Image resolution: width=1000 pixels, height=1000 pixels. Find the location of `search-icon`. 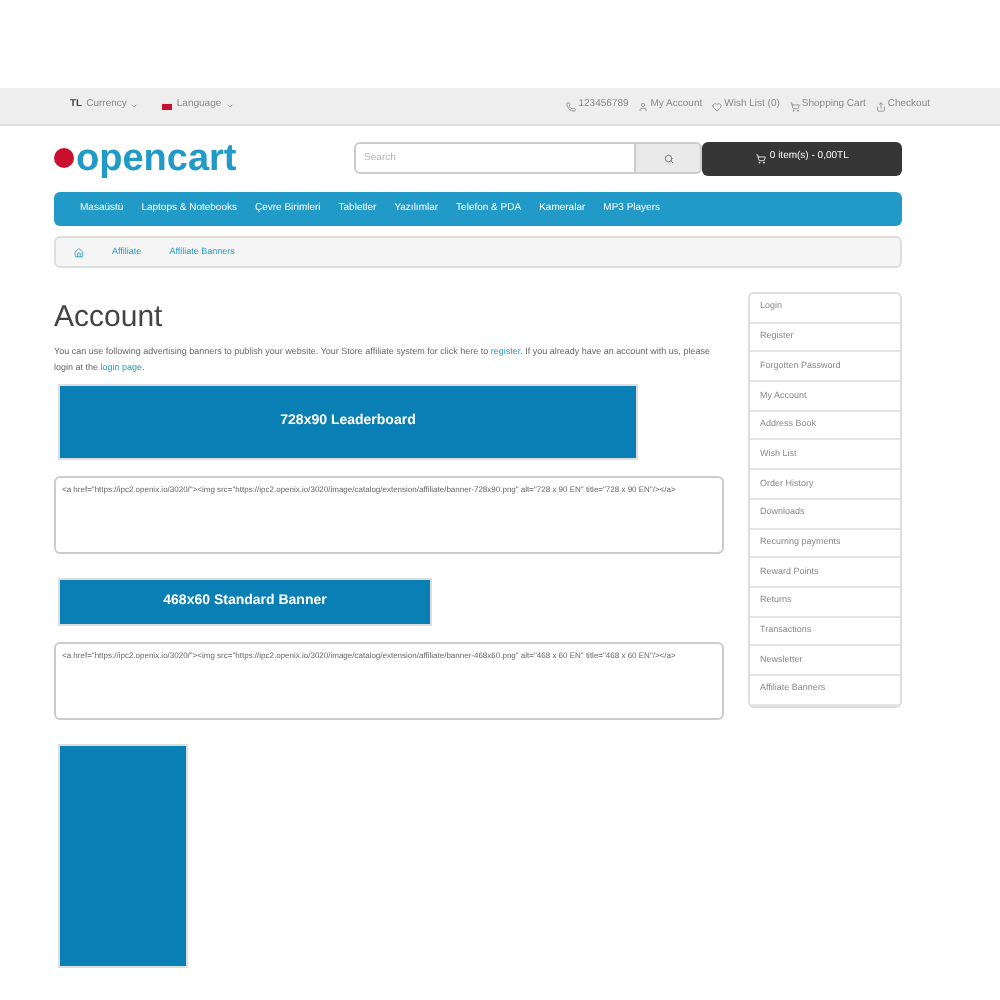

search-icon is located at coordinates (668, 158).